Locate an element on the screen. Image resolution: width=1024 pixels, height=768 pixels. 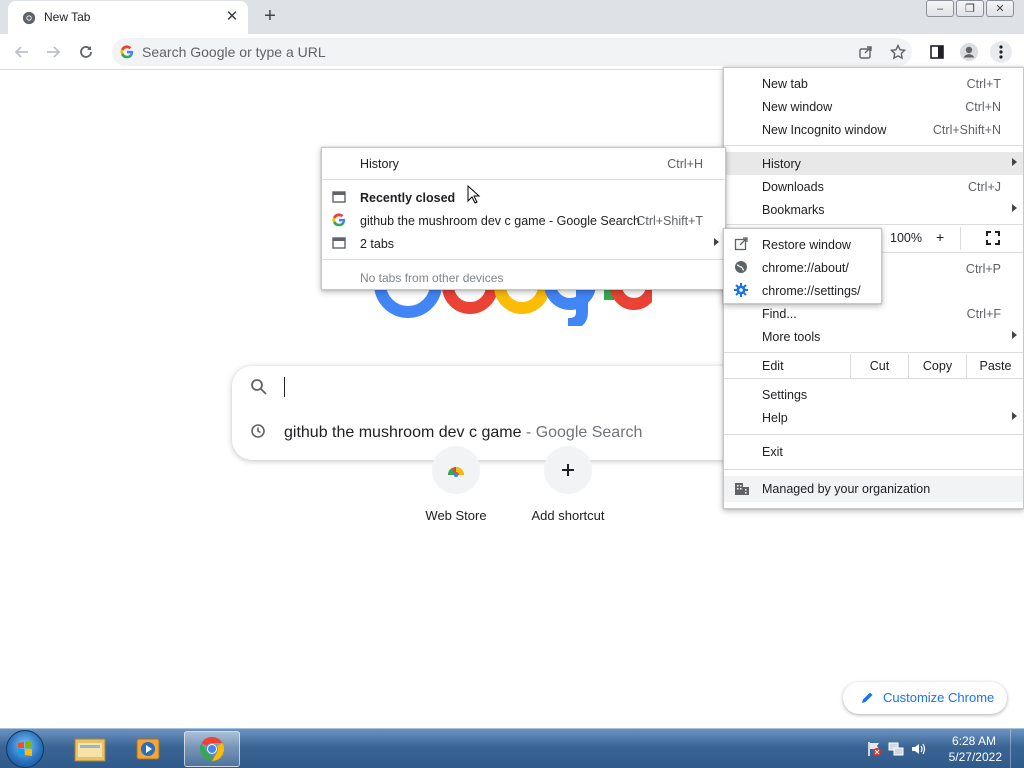
submenu-item-settings: chrome://settings/ is located at coordinates (802, 290).